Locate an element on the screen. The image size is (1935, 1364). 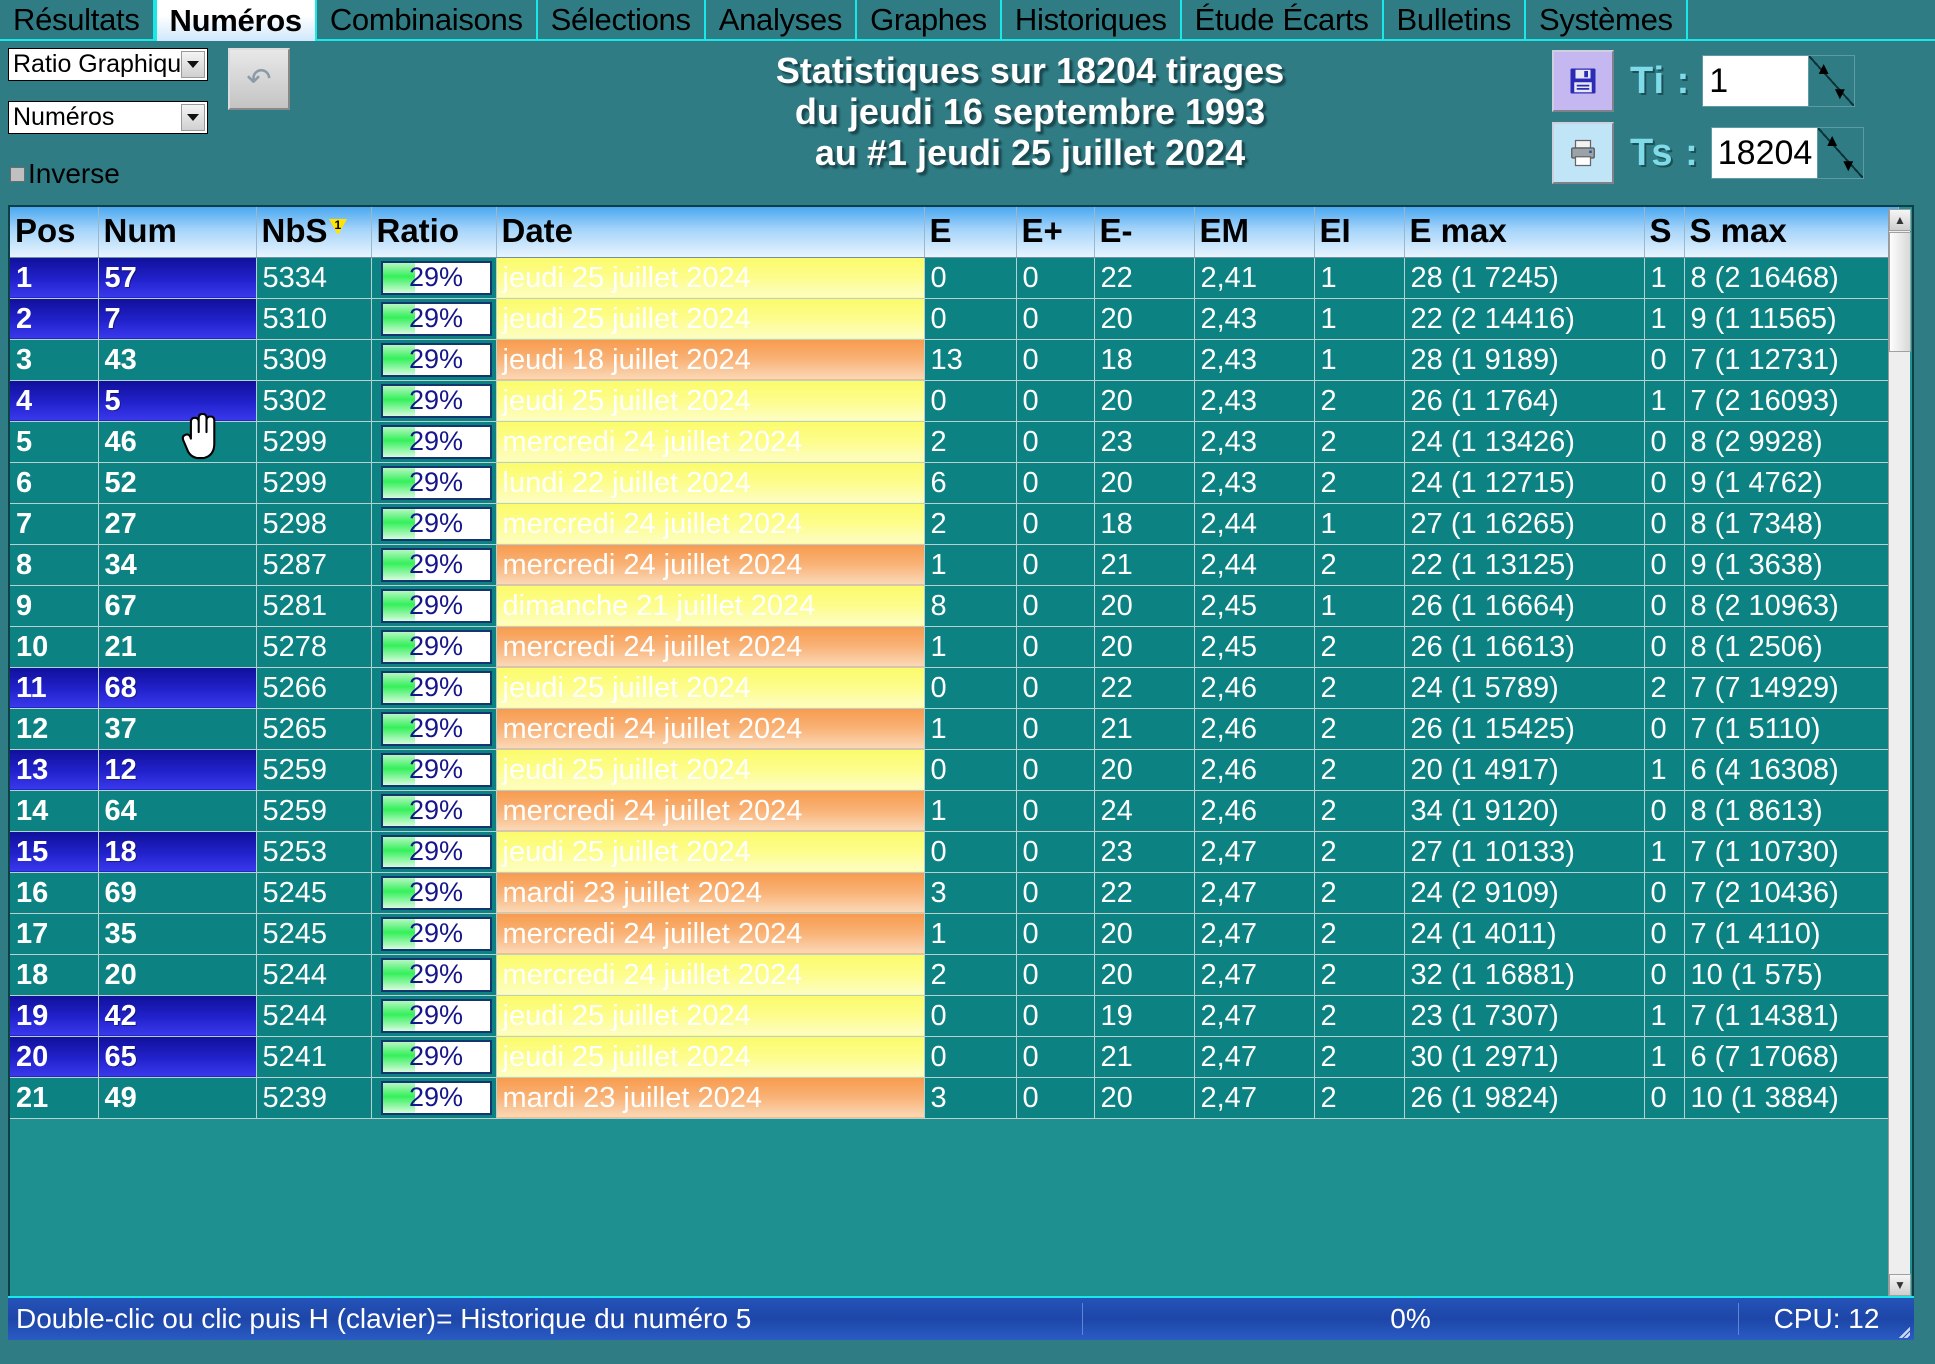
cell-nbs: 5298 is located at coordinates (314, 524).